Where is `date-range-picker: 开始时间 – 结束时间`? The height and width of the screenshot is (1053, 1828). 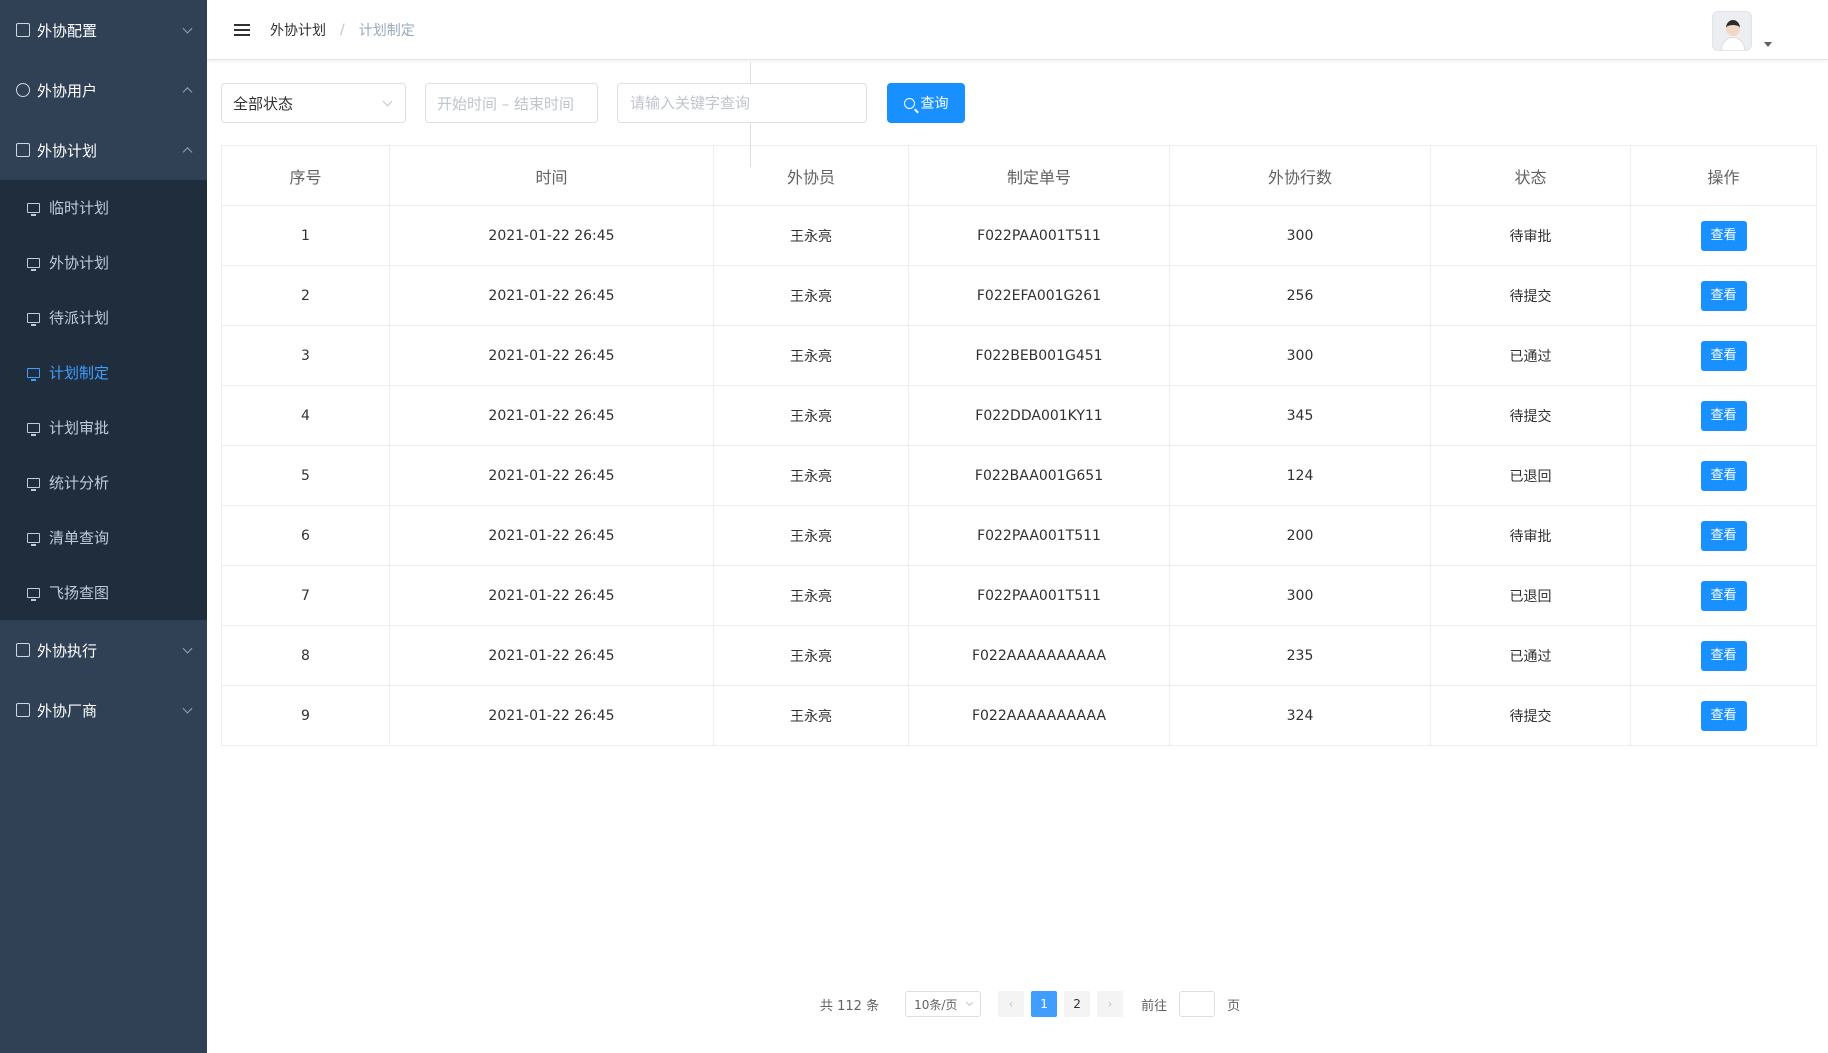
date-range-picker: 开始时间 – 结束时间 is located at coordinates (511, 103).